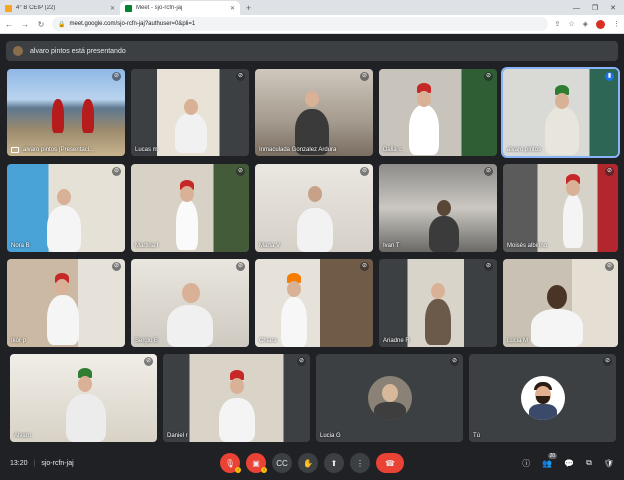  Describe the element at coordinates (390, 463) in the screenshot. I see `end-call-button: ☎` at that location.